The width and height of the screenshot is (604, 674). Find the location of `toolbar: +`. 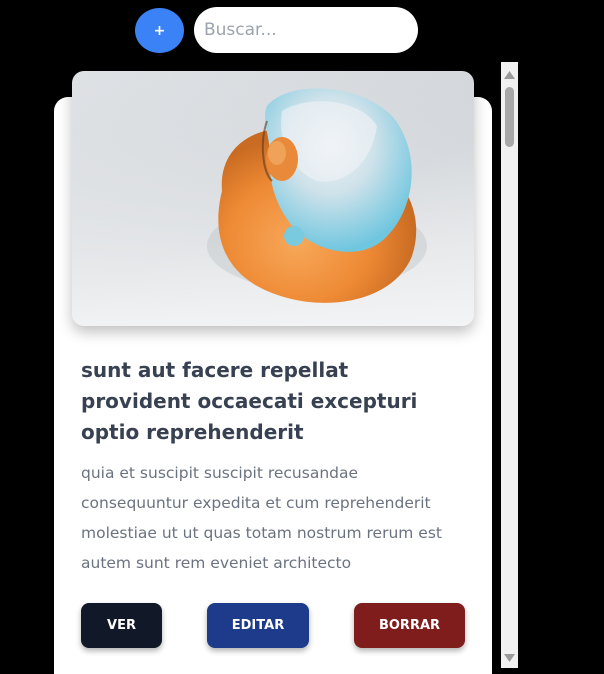

toolbar: + is located at coordinates (302, 30).